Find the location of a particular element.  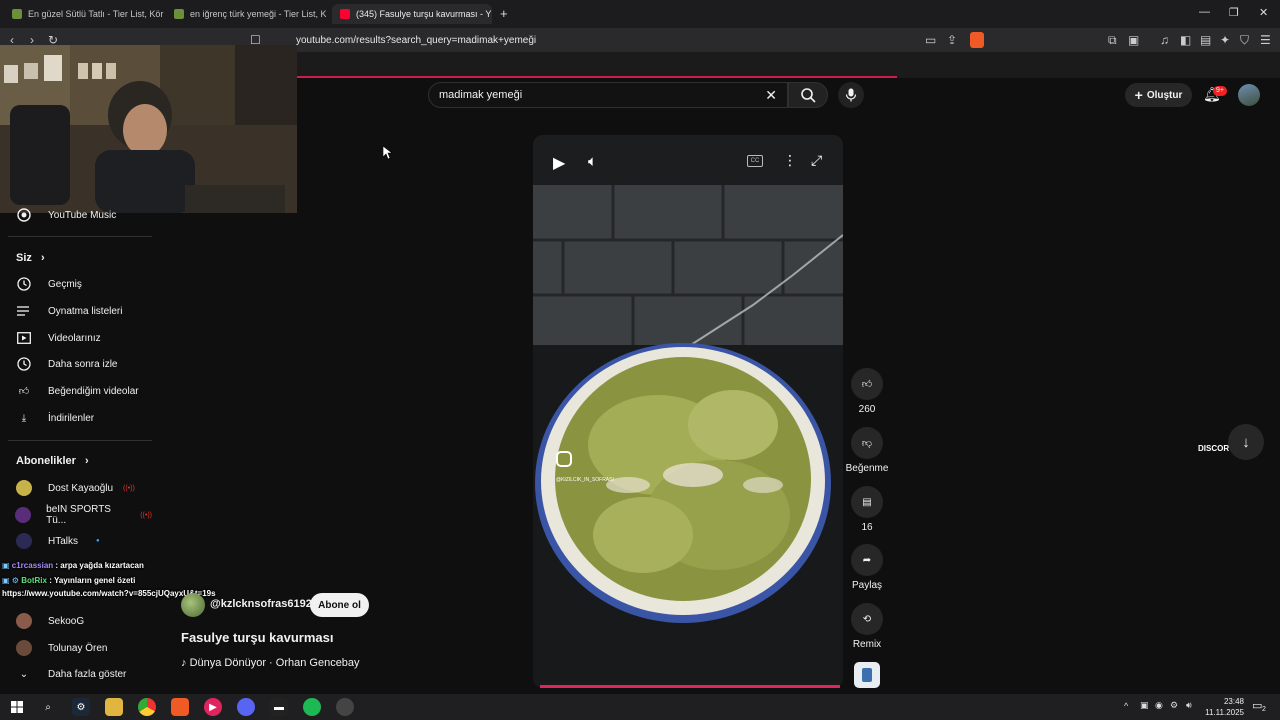

sidebar-item-watch-later: Daha sonra izle is located at coordinates (76, 364).